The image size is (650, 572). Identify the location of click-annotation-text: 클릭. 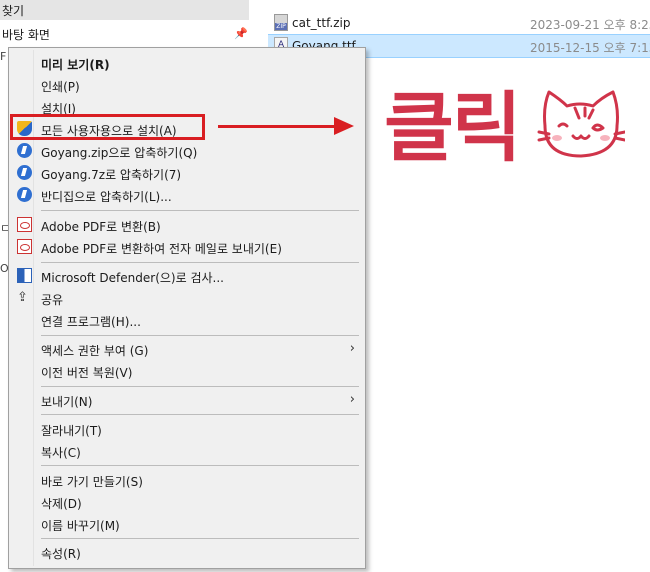
(453, 127).